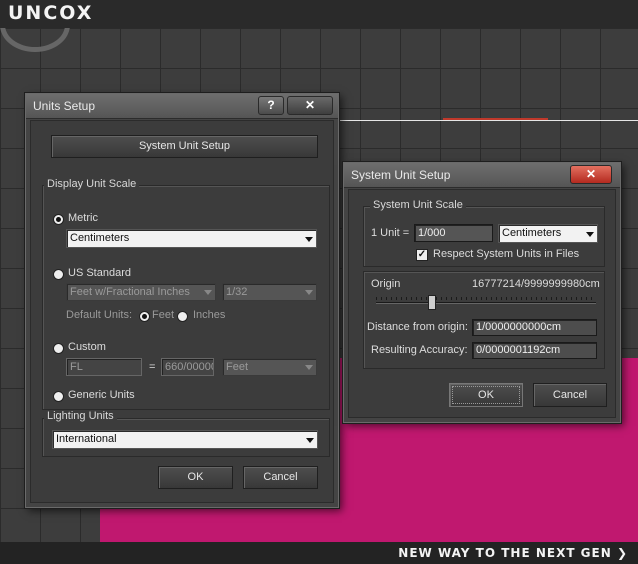 The image size is (638, 564). What do you see at coordinates (269, 367) in the screenshot?
I see `custom-units-dropdown: Feet` at bounding box center [269, 367].